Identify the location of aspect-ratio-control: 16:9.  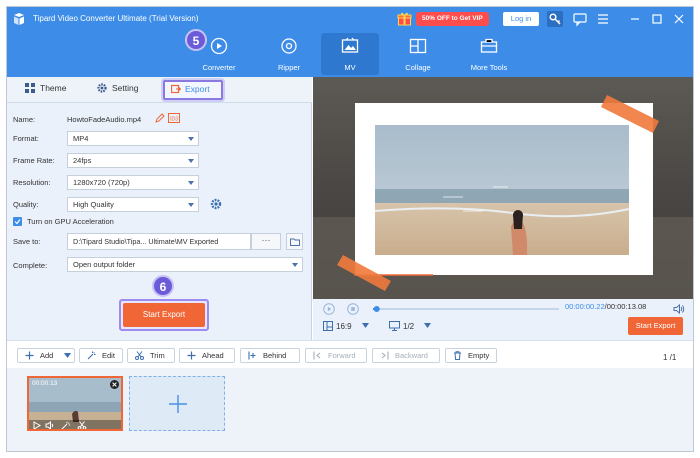
(346, 326).